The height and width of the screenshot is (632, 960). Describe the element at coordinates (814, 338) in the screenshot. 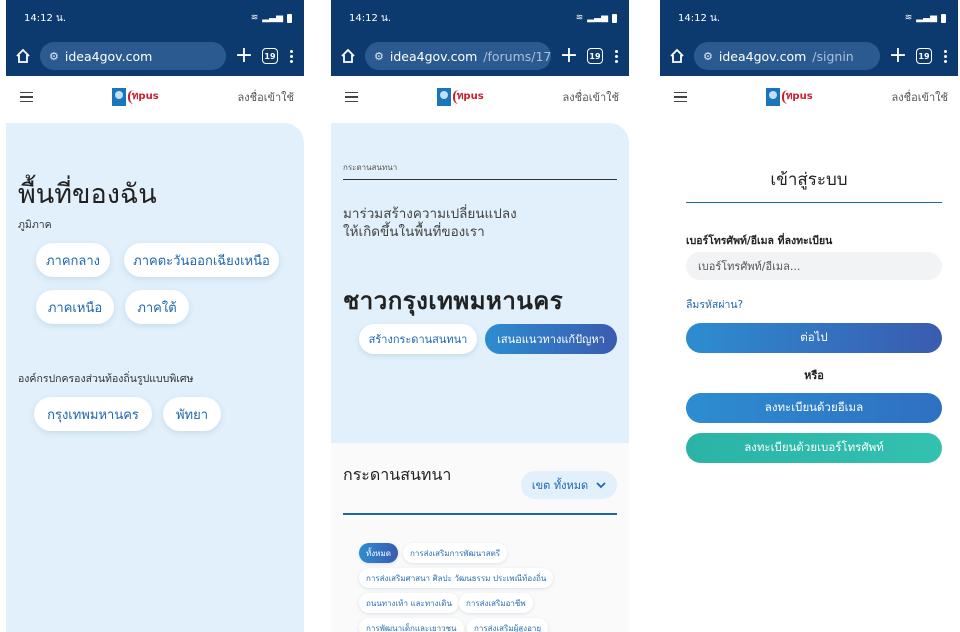

I see `next-button: ต่อไป` at that location.